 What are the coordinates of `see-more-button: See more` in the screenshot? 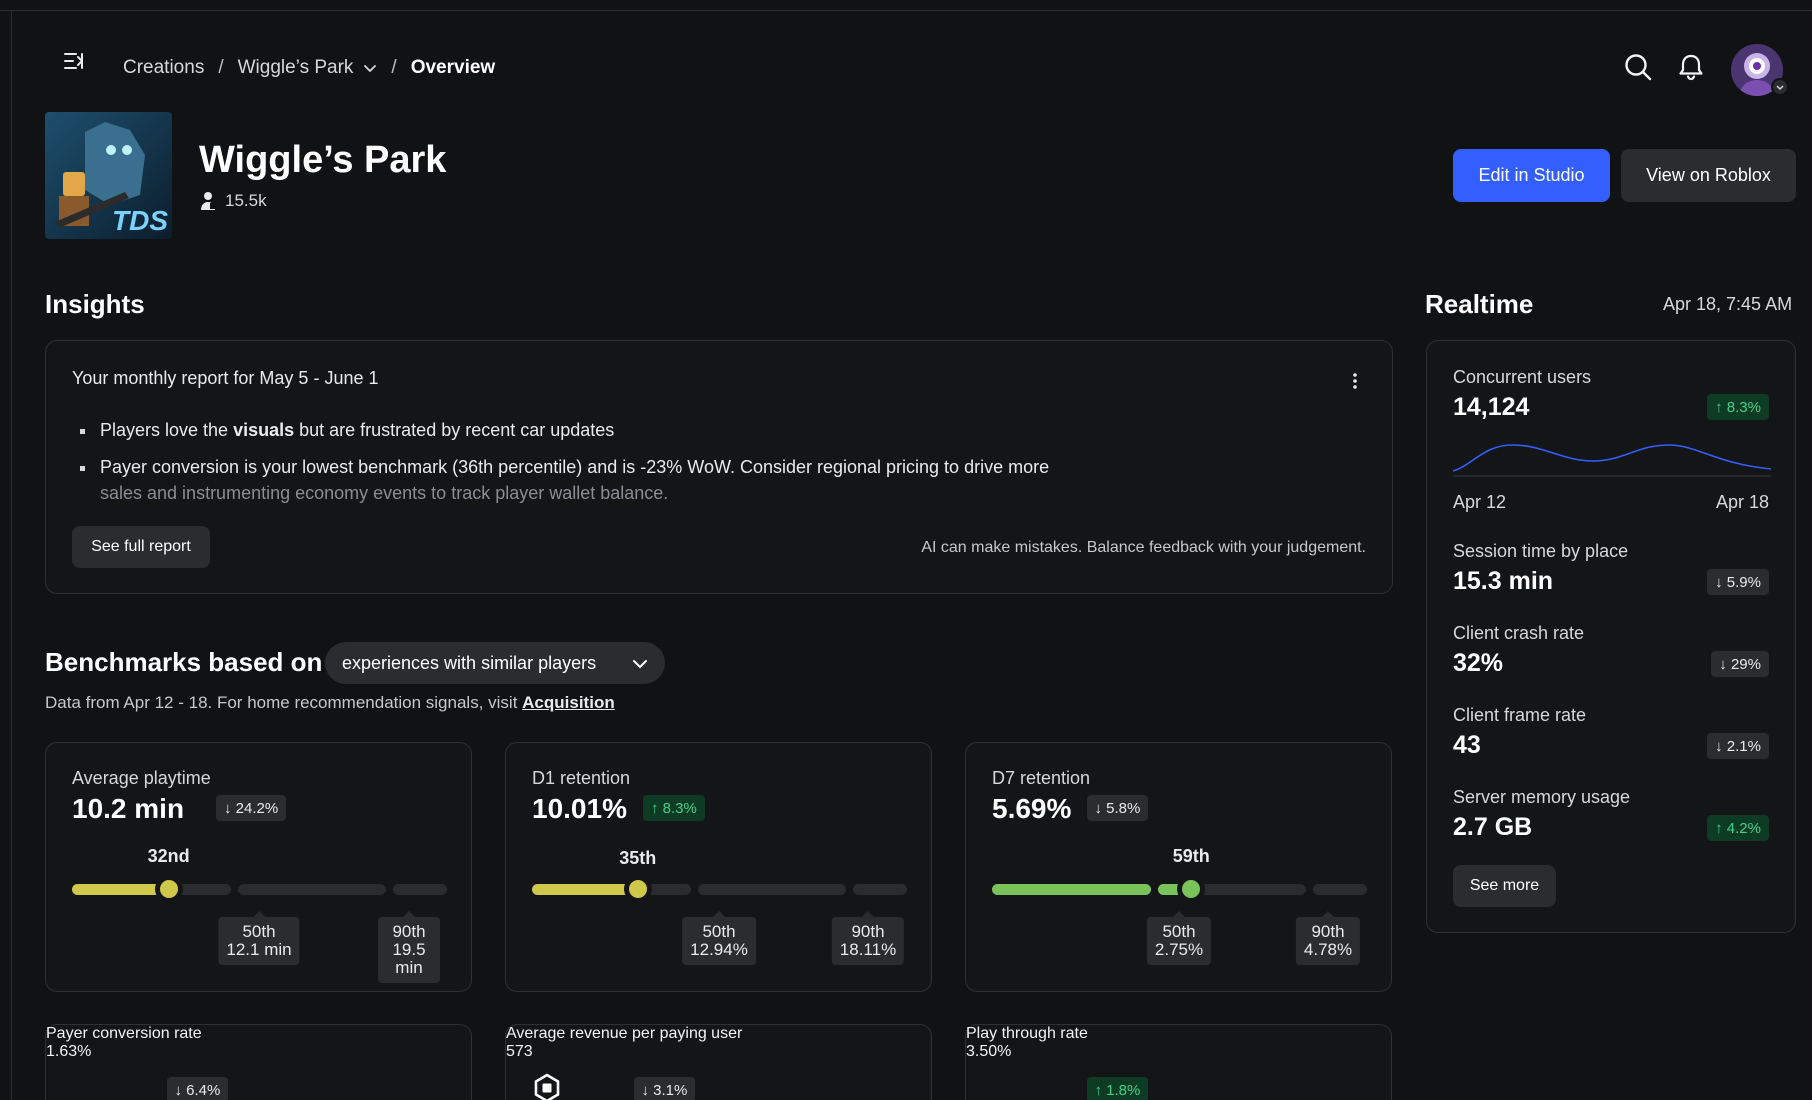 It's located at (1504, 886).